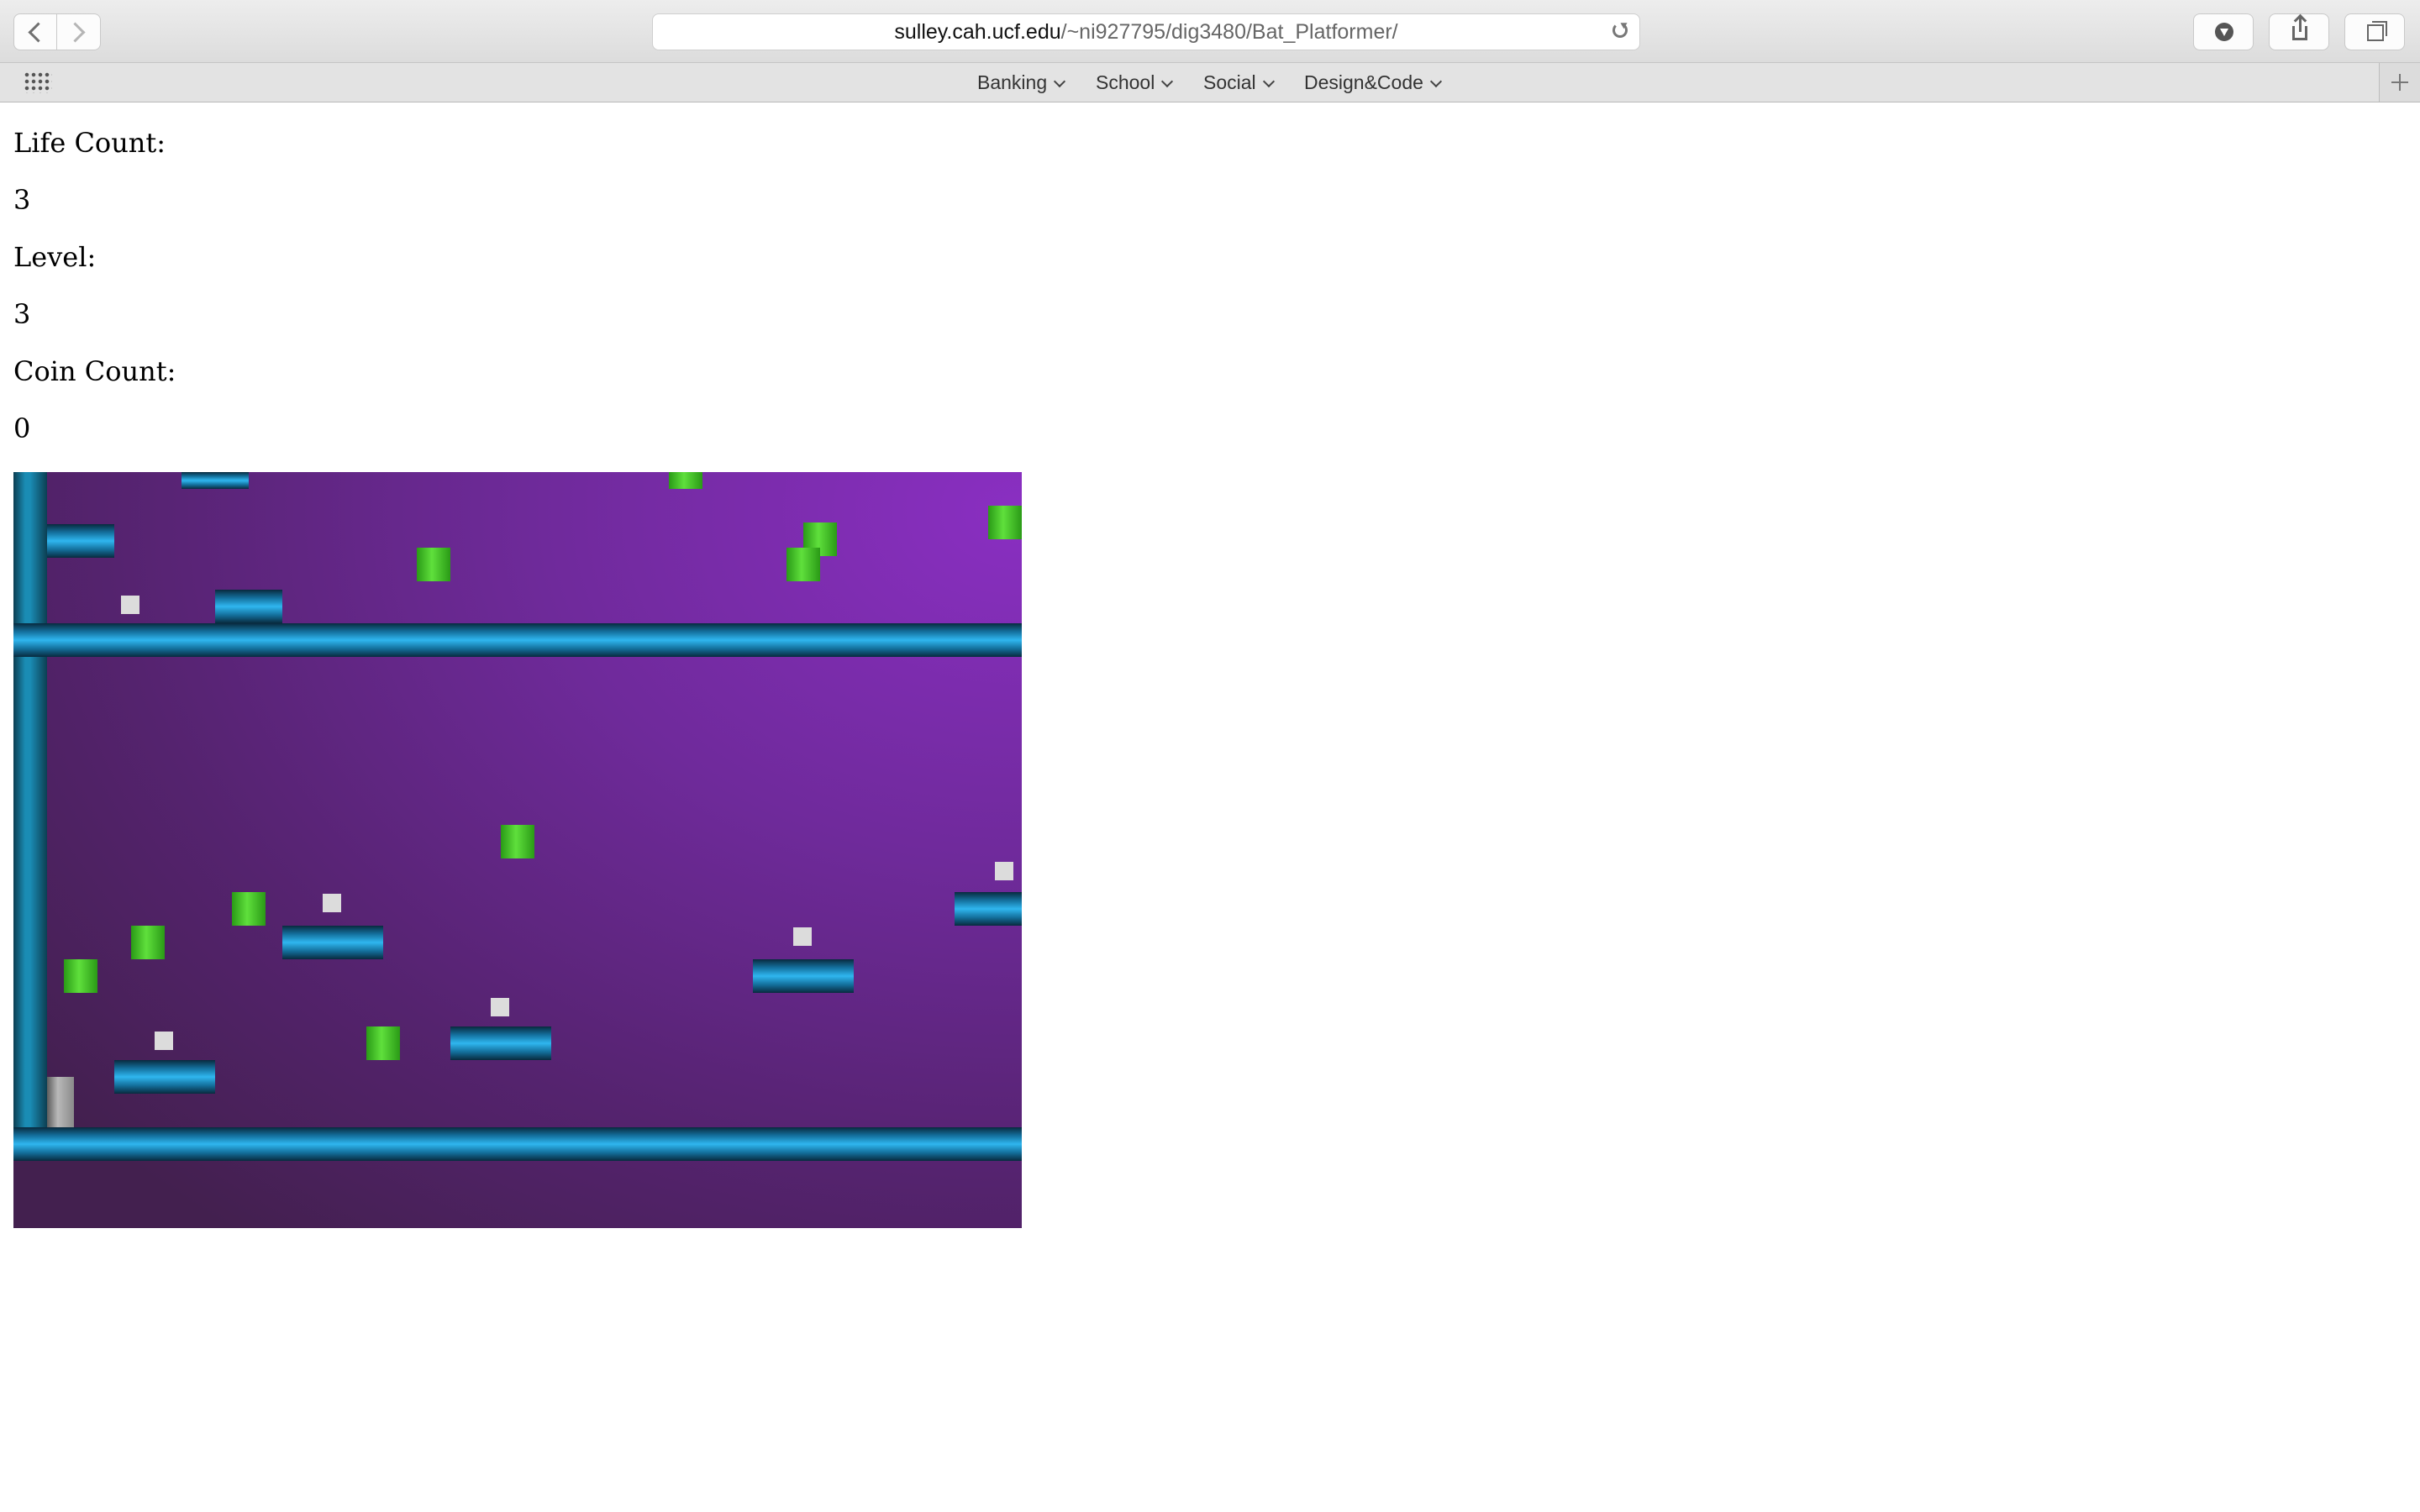 The image size is (2420, 1512). I want to click on back-icon, so click(38, 32).